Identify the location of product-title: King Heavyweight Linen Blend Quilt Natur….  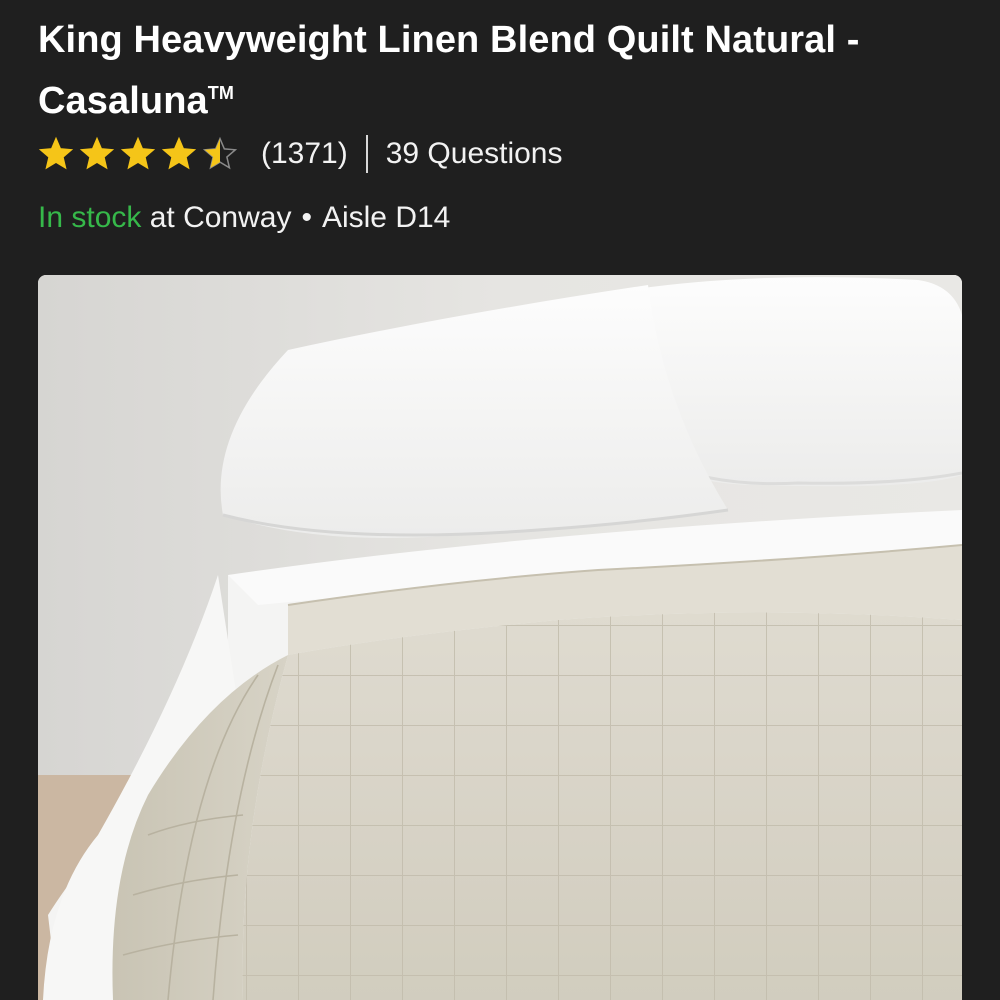
(498, 71).